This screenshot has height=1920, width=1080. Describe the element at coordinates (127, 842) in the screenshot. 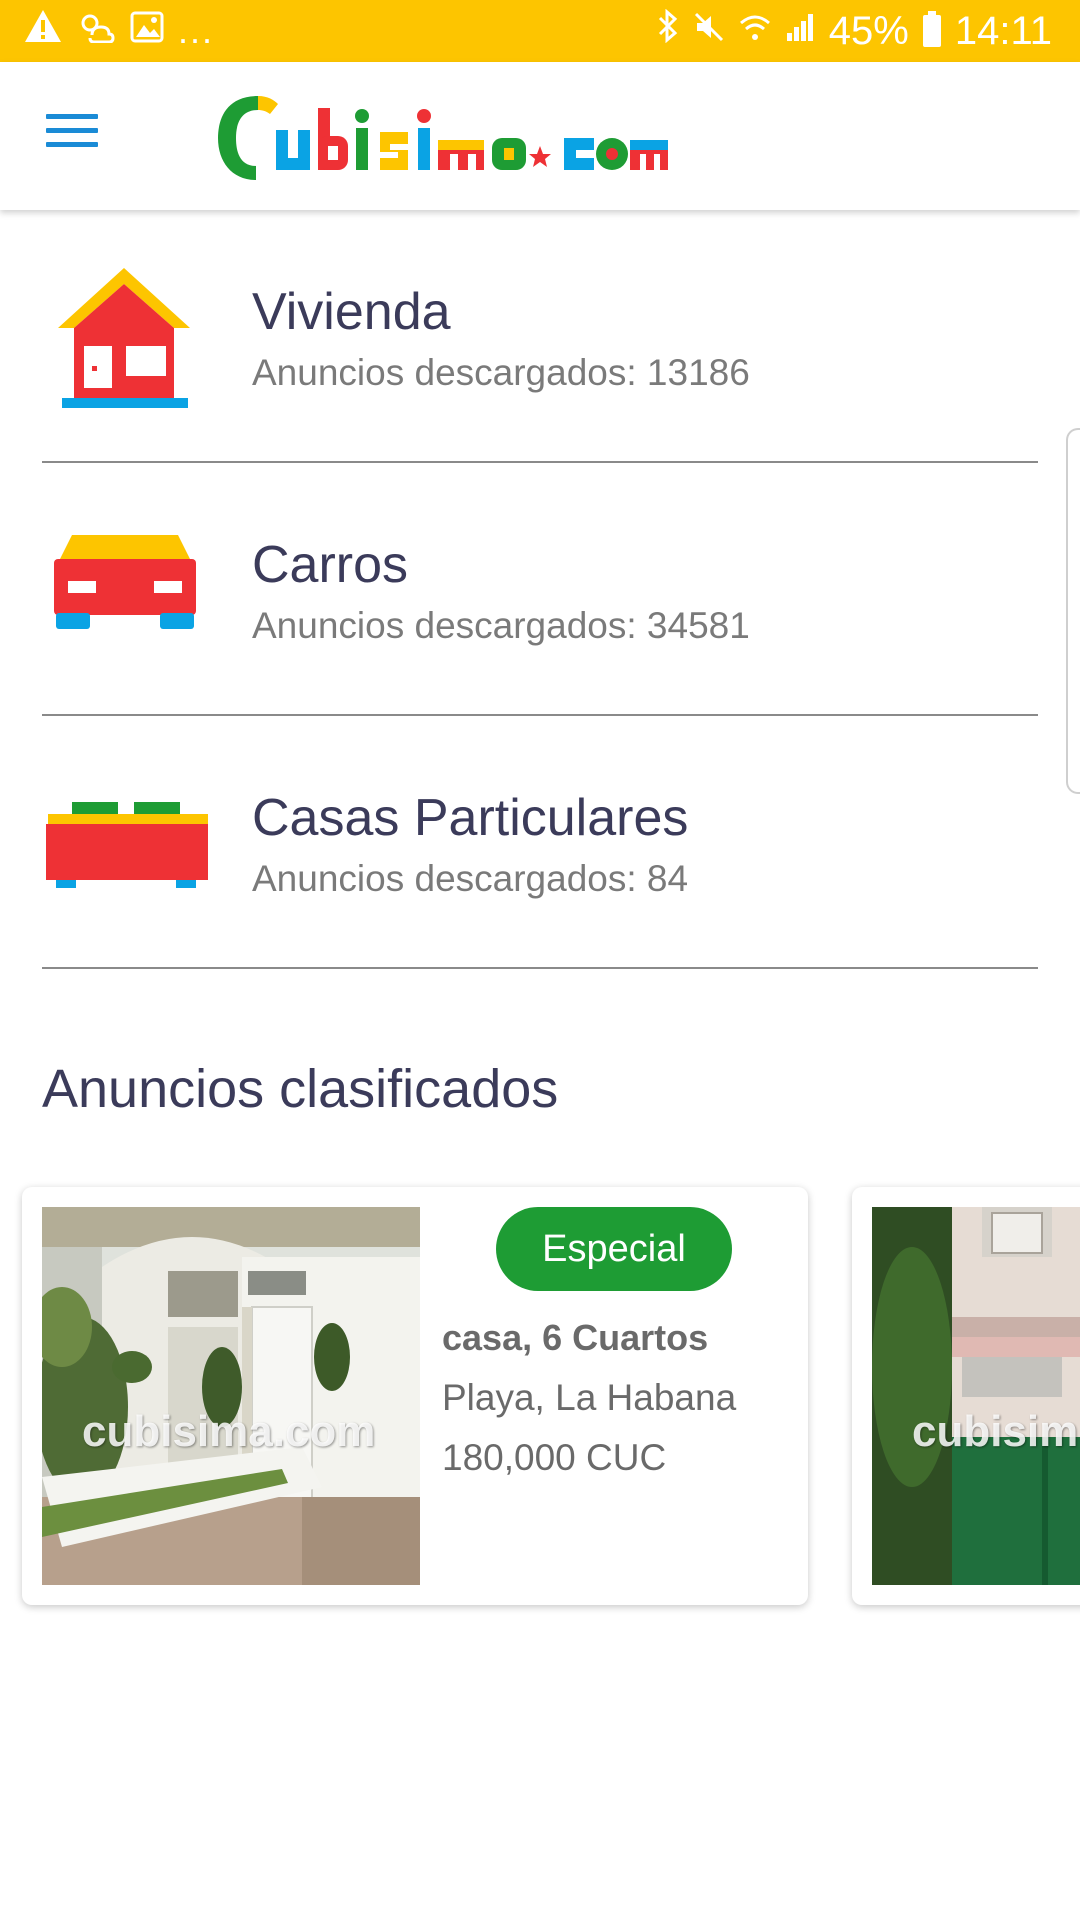

I see `bed-icon` at that location.